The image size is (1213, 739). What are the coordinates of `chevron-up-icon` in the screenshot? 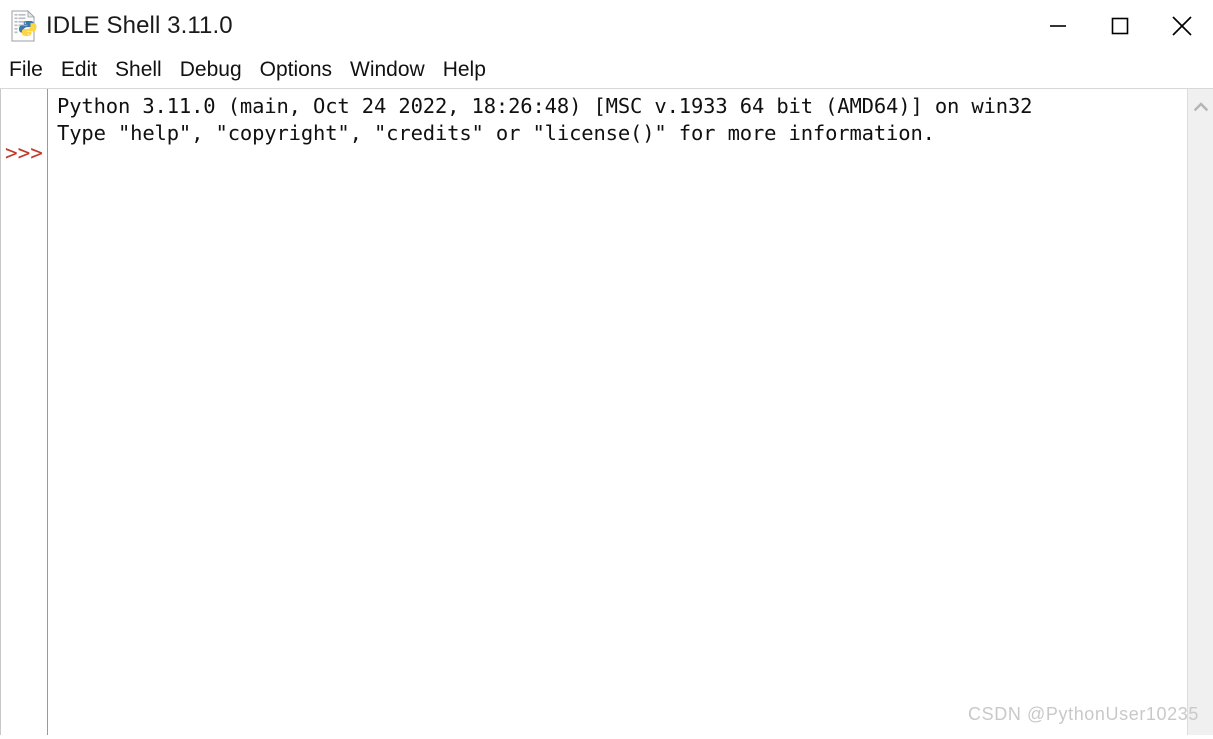 It's located at (1200, 107).